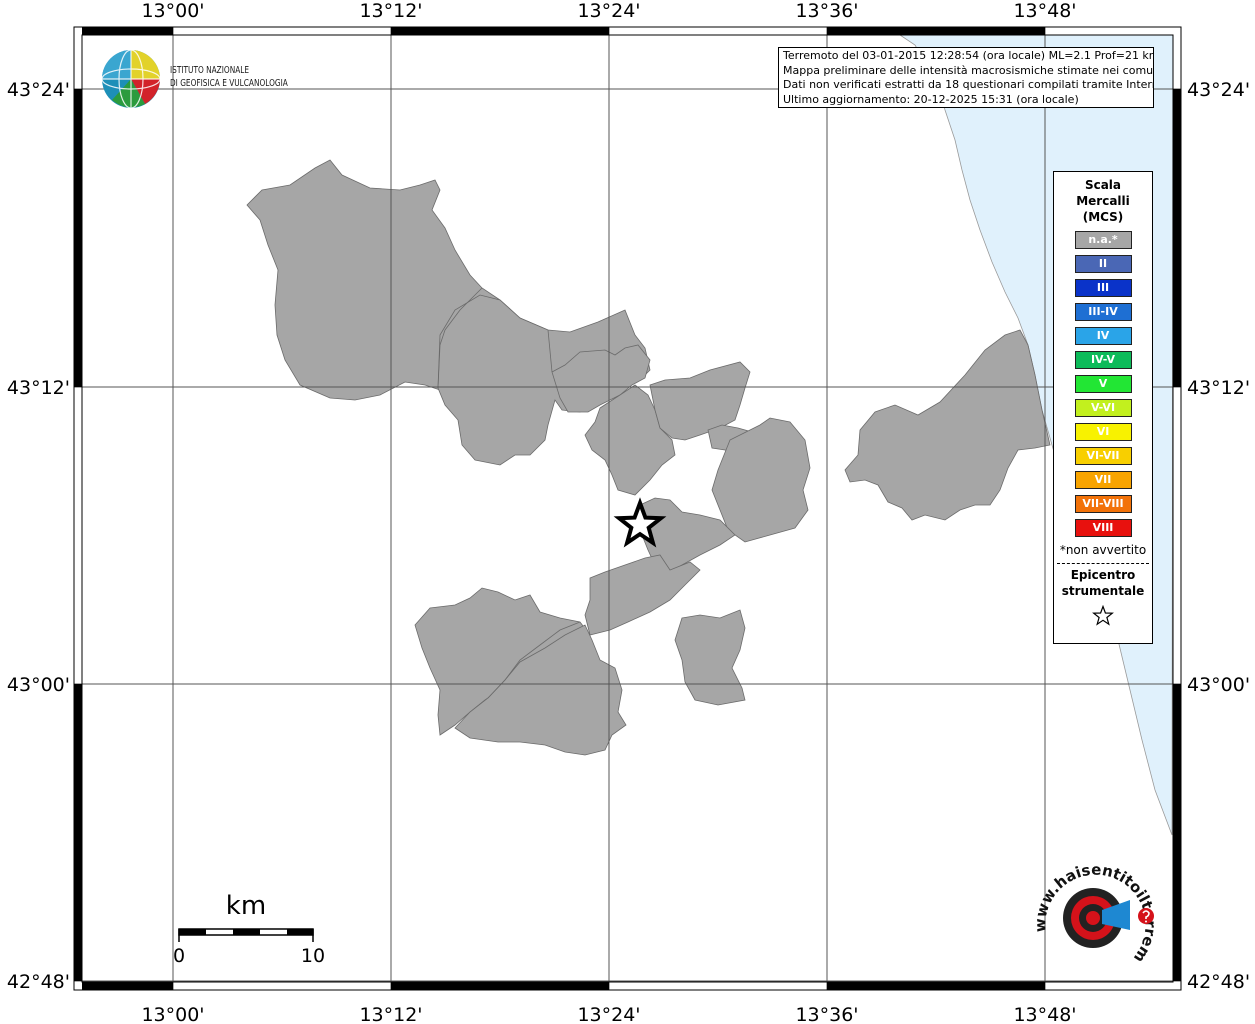  I want to click on lat-label-right: 43°12', so click(1218, 388).